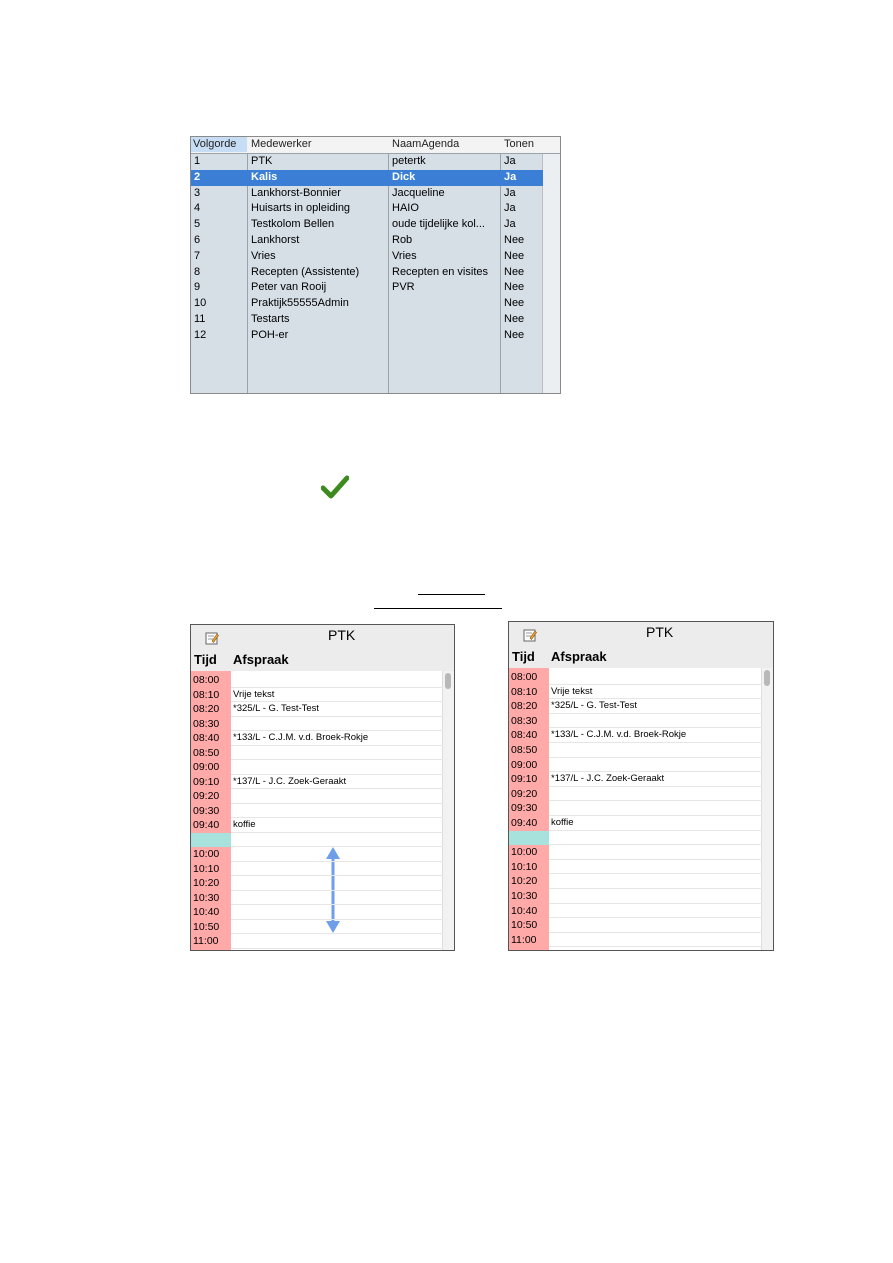 The image size is (893, 1263). What do you see at coordinates (594, 706) in the screenshot?
I see `slot-appointment: *325/L - G. Test-Test` at bounding box center [594, 706].